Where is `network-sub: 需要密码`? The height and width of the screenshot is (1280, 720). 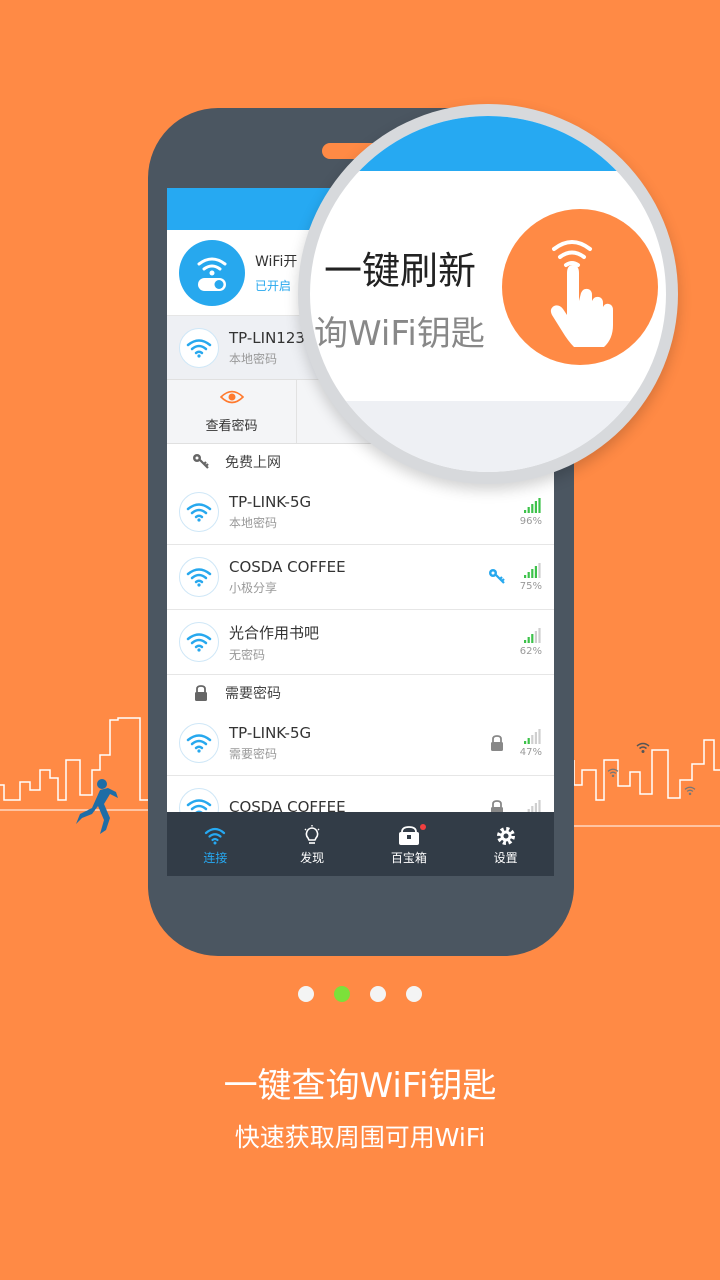
network-sub: 需要密码 is located at coordinates (253, 754).